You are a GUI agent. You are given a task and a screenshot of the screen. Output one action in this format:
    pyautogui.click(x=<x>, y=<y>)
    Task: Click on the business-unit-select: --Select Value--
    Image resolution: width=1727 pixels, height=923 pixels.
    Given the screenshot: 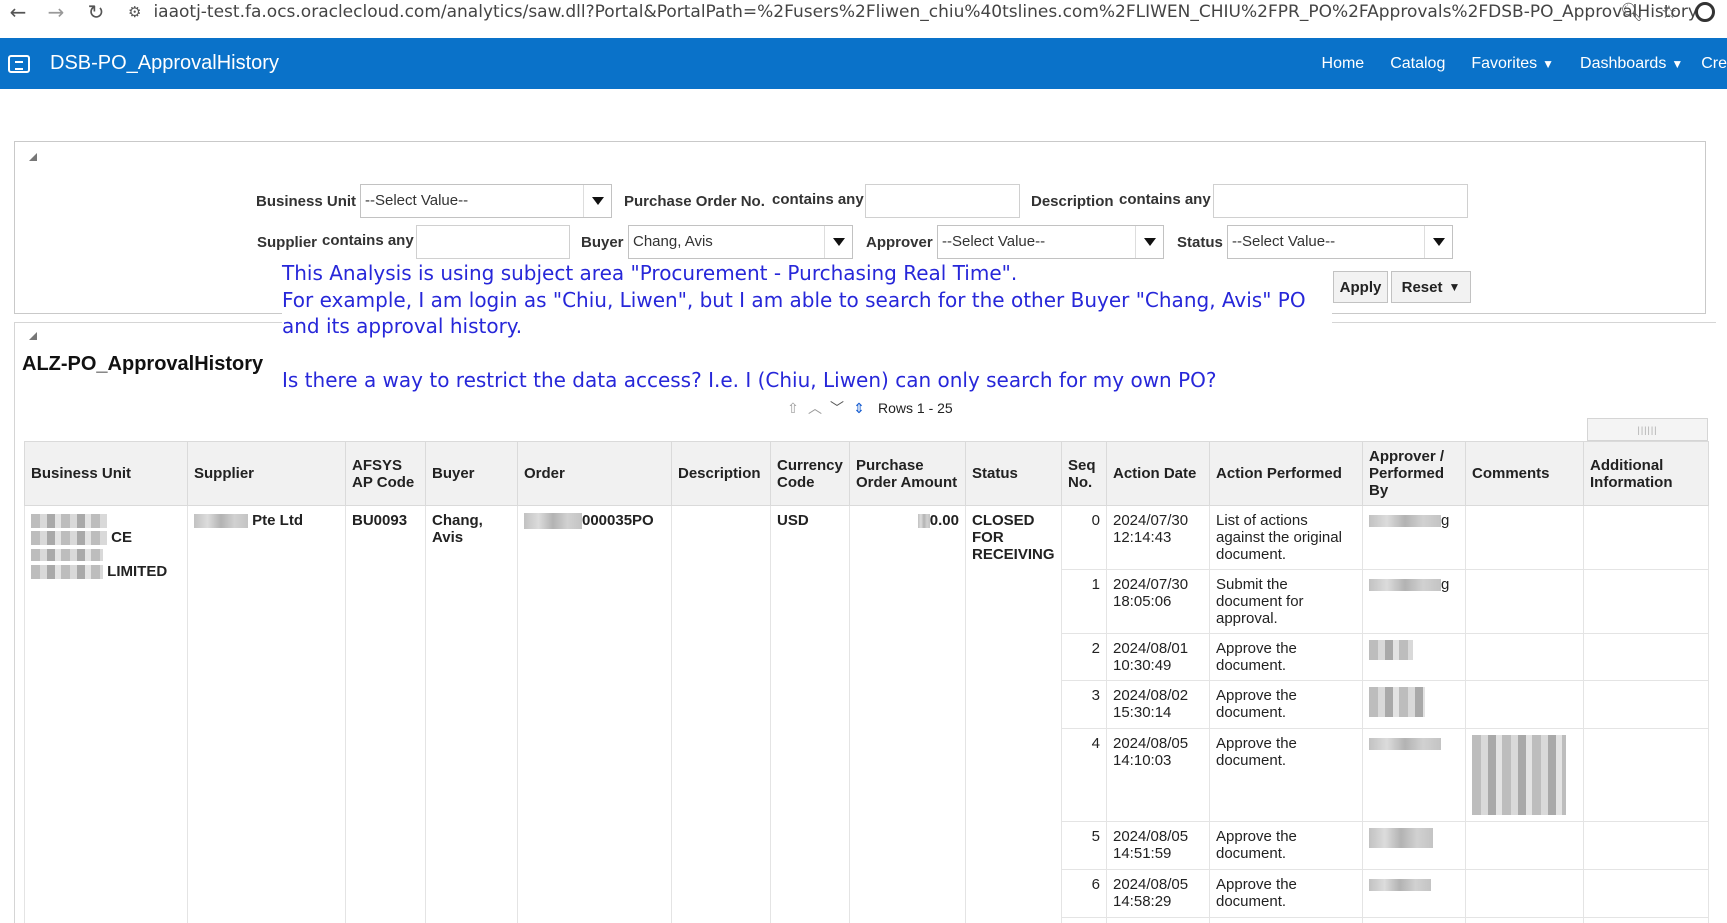 What is the action you would take?
    pyautogui.click(x=486, y=201)
    